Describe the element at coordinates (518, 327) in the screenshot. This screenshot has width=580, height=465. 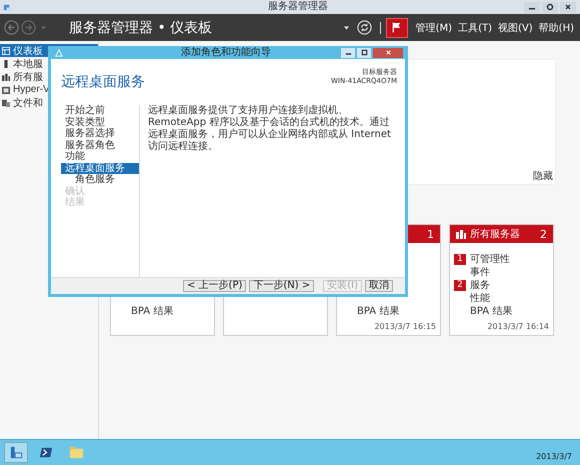
I see `timestamp: 2013/3/7 16:14` at that location.